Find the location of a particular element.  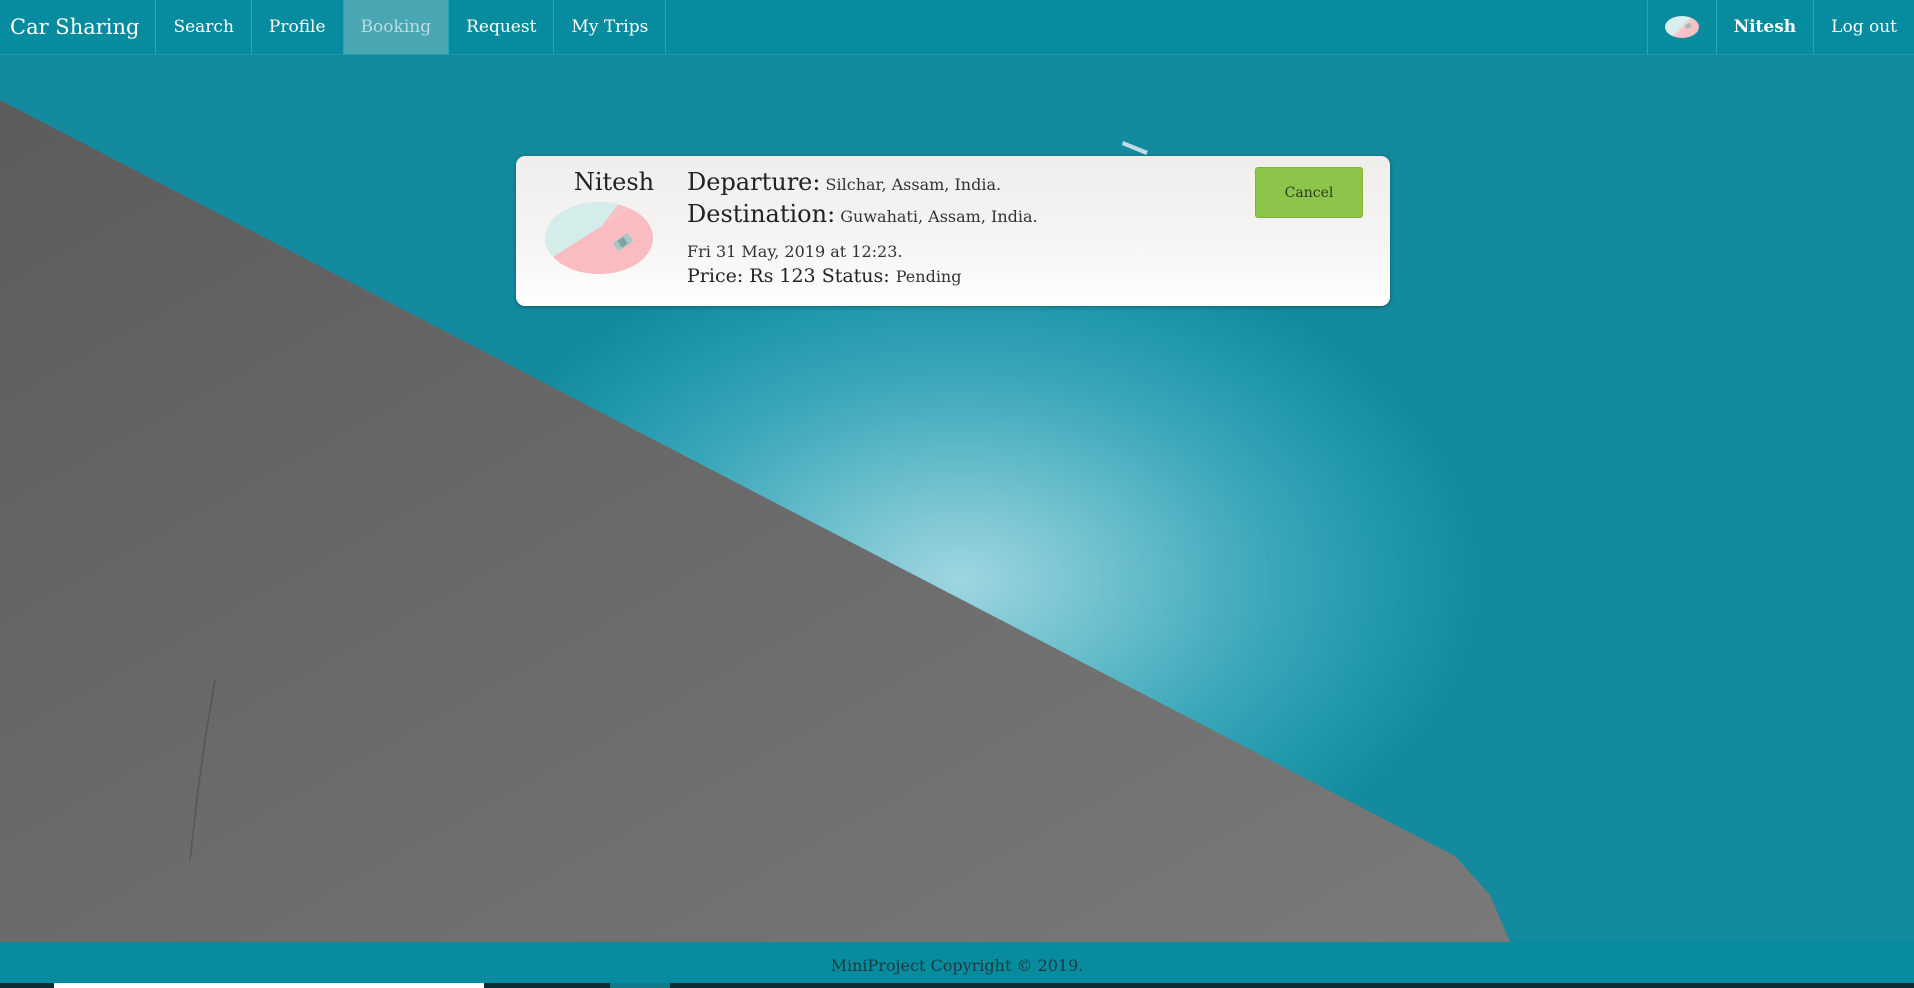

booking-datetime: Fri 31 May, 2019 at 12:23. is located at coordinates (795, 251).